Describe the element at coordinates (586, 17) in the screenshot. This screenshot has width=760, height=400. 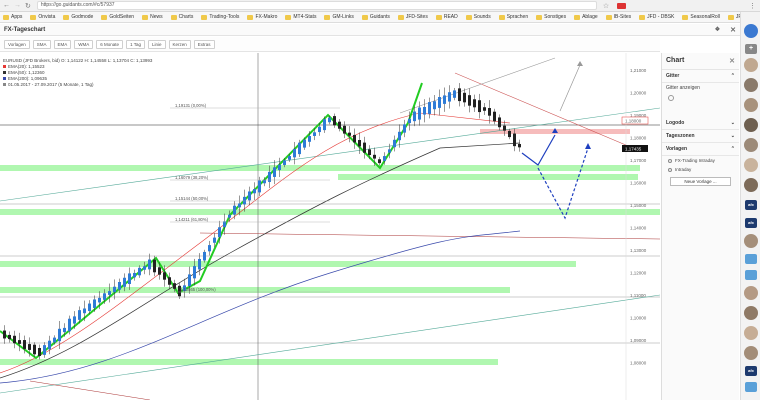
I see `bookmark-item: Ablage` at that location.